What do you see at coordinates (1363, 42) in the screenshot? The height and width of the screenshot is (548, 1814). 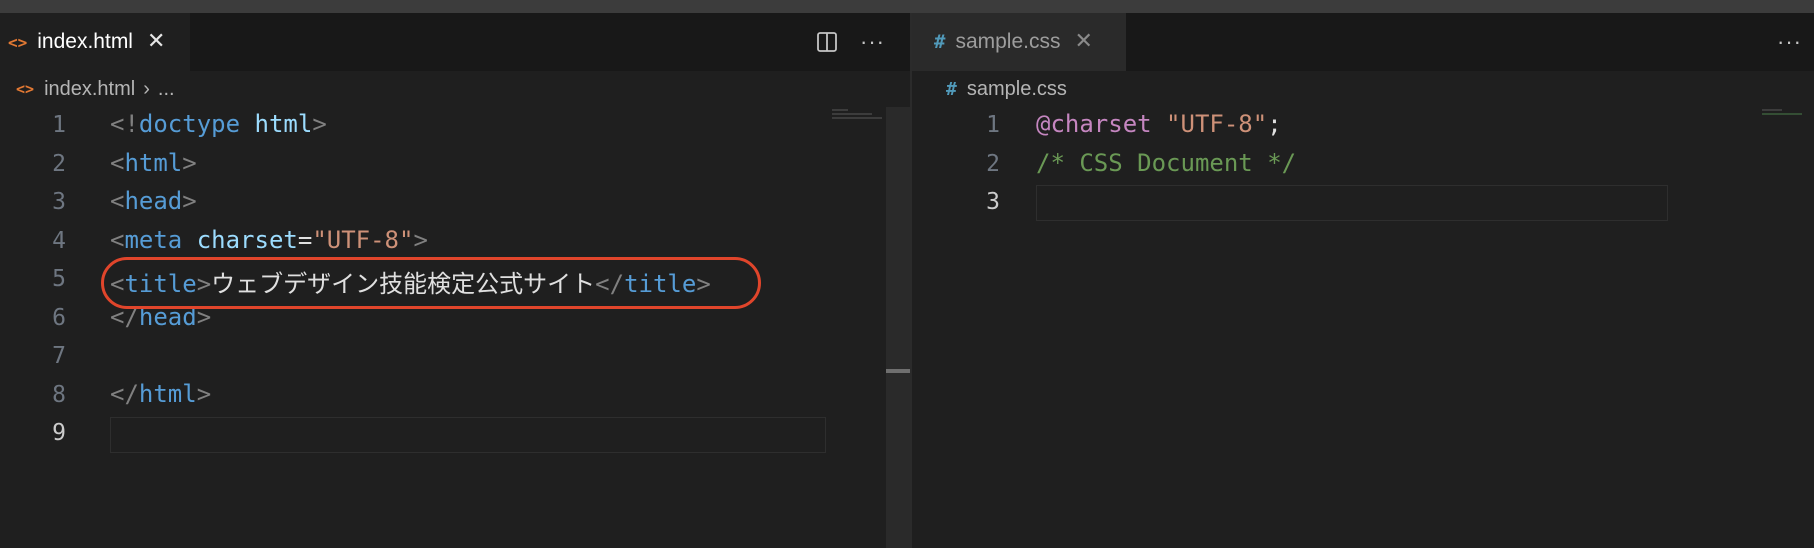 I see `tab-bar-right: # sample.css ✕ ···` at bounding box center [1363, 42].